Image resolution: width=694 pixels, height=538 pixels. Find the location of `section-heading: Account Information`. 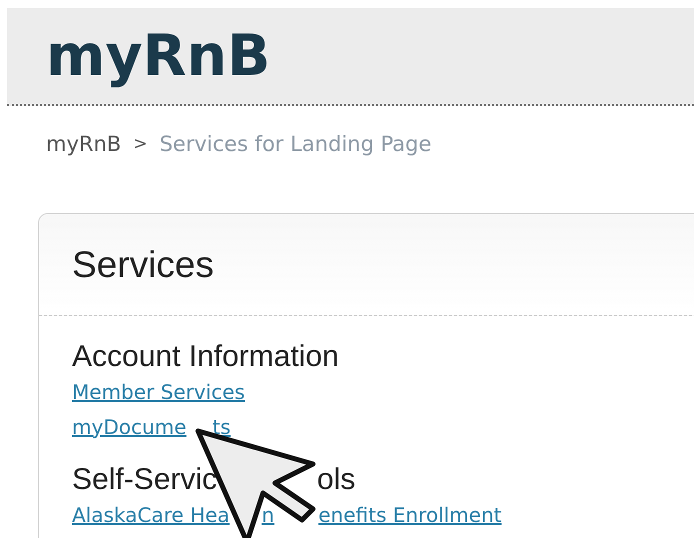

section-heading: Account Information is located at coordinates (205, 357).